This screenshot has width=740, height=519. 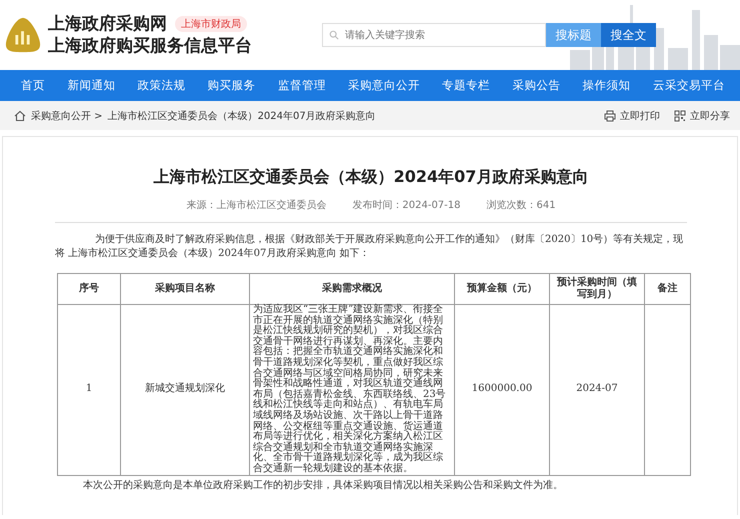 What do you see at coordinates (67, 115) in the screenshot?
I see `breadcrumb-item: 采购意向公开 >` at bounding box center [67, 115].